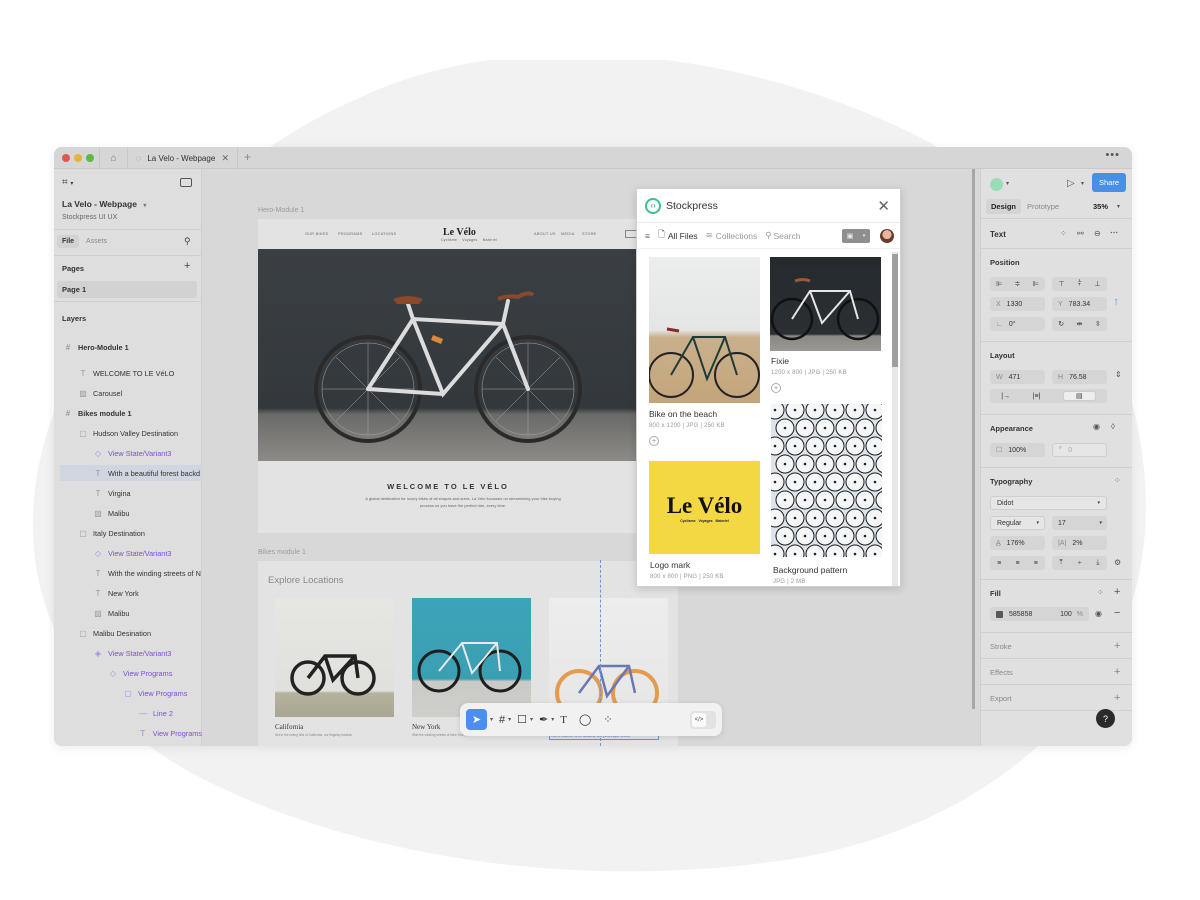  What do you see at coordinates (128, 533) in the screenshot?
I see `layer-item: ▢ Italy Destination` at bounding box center [128, 533].